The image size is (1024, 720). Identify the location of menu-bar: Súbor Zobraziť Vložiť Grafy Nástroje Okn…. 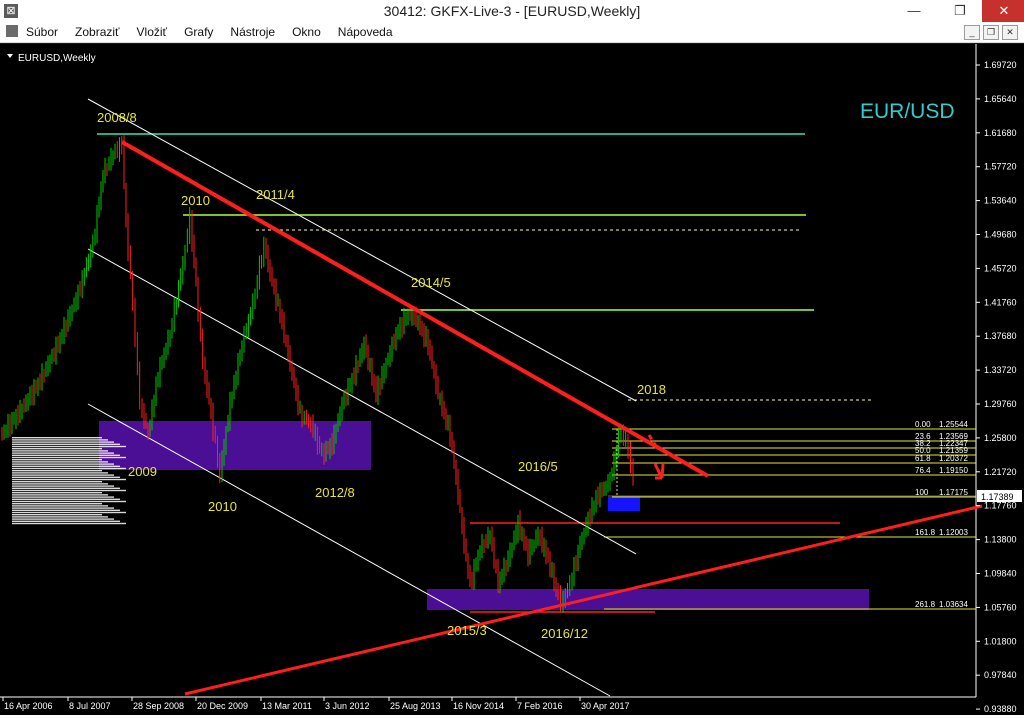
(512, 32).